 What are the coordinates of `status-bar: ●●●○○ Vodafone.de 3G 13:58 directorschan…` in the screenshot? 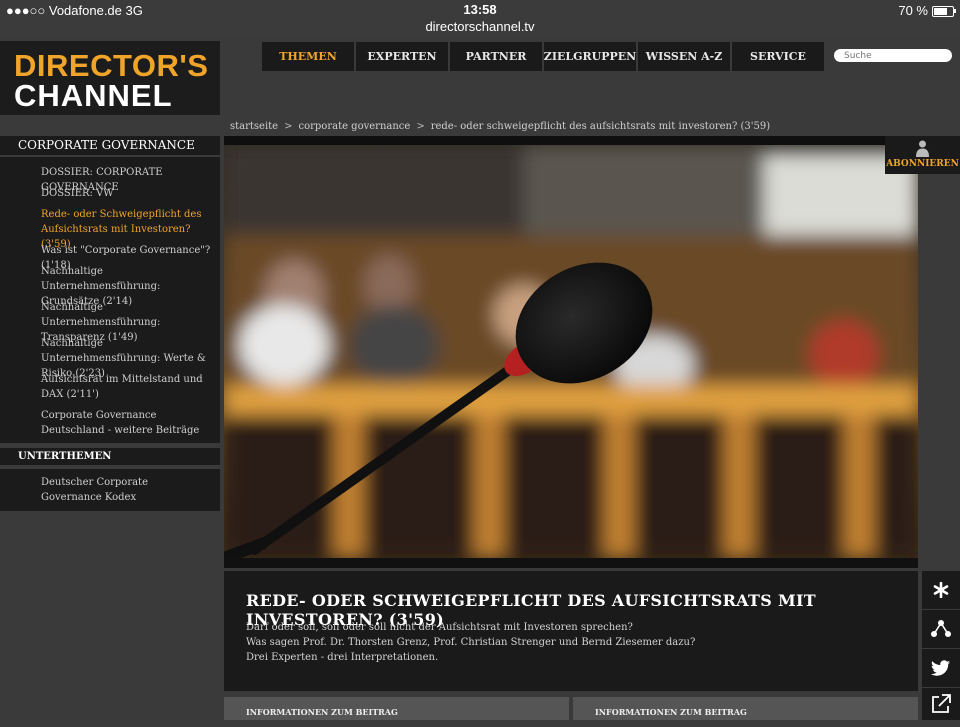 It's located at (480, 19).